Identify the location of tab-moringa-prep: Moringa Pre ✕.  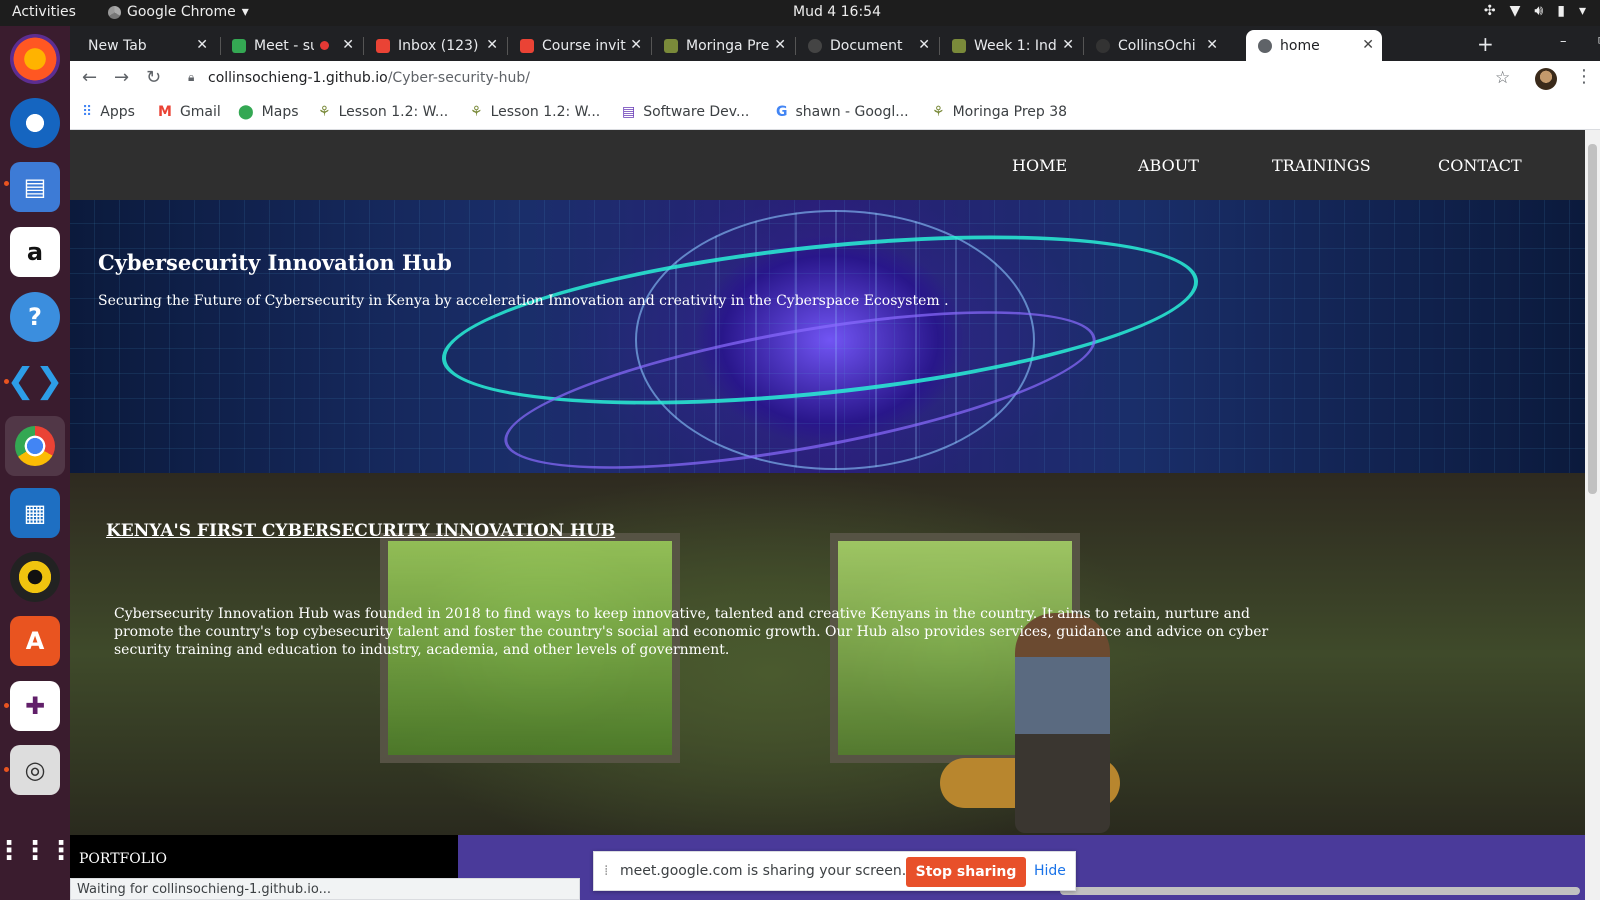
(723, 45).